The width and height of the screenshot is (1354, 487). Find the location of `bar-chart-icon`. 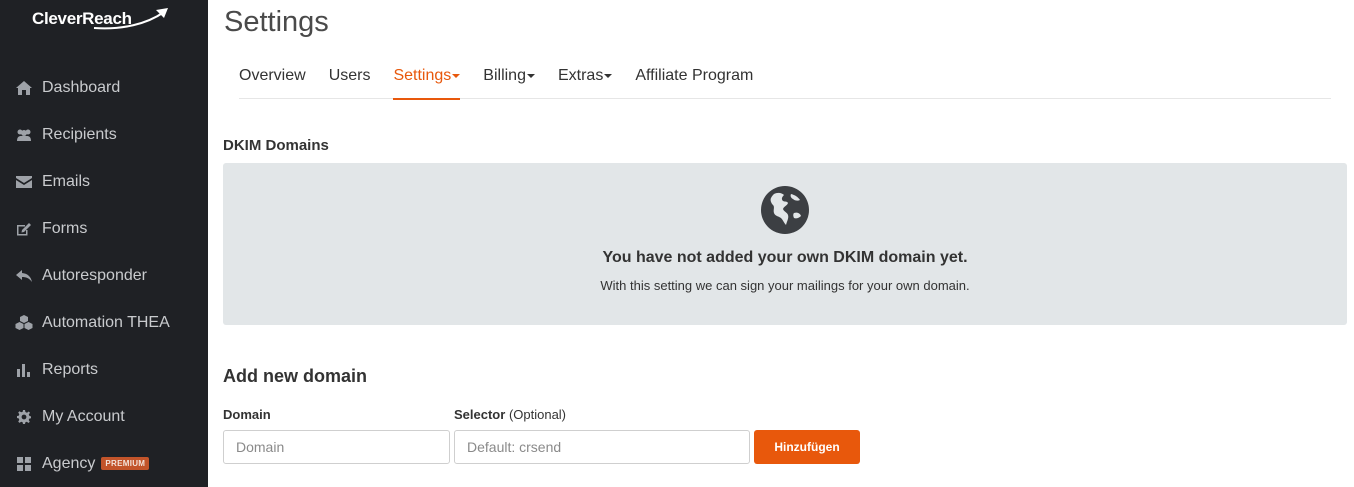

bar-chart-icon is located at coordinates (24, 370).